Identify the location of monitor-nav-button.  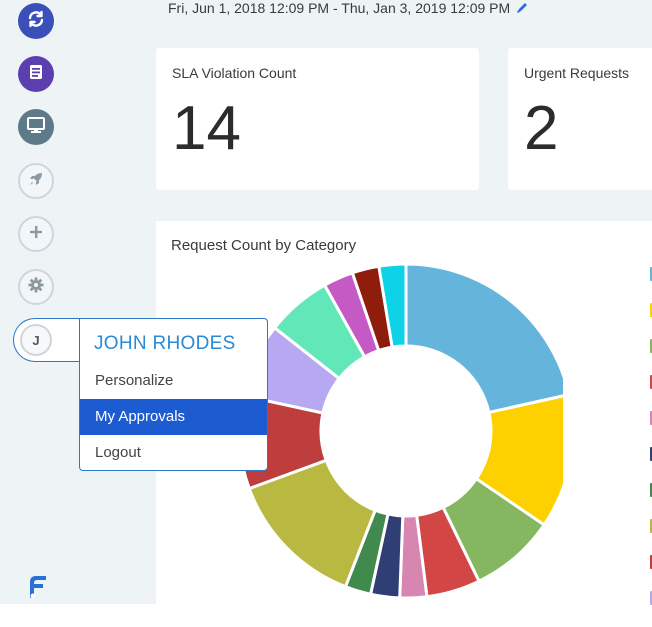
(36, 127).